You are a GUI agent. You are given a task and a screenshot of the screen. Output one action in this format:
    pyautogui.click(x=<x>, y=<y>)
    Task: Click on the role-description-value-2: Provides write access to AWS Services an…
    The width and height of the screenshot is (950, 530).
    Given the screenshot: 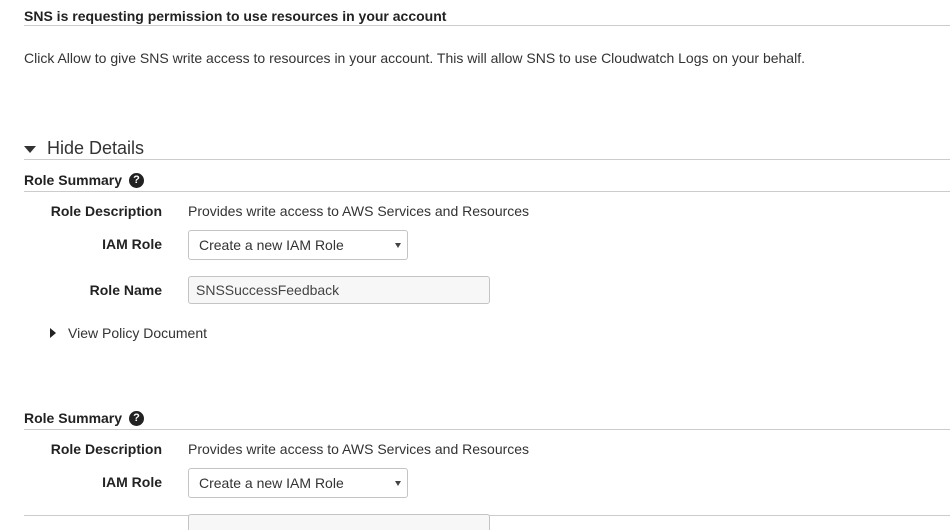 What is the action you would take?
    pyautogui.click(x=359, y=449)
    